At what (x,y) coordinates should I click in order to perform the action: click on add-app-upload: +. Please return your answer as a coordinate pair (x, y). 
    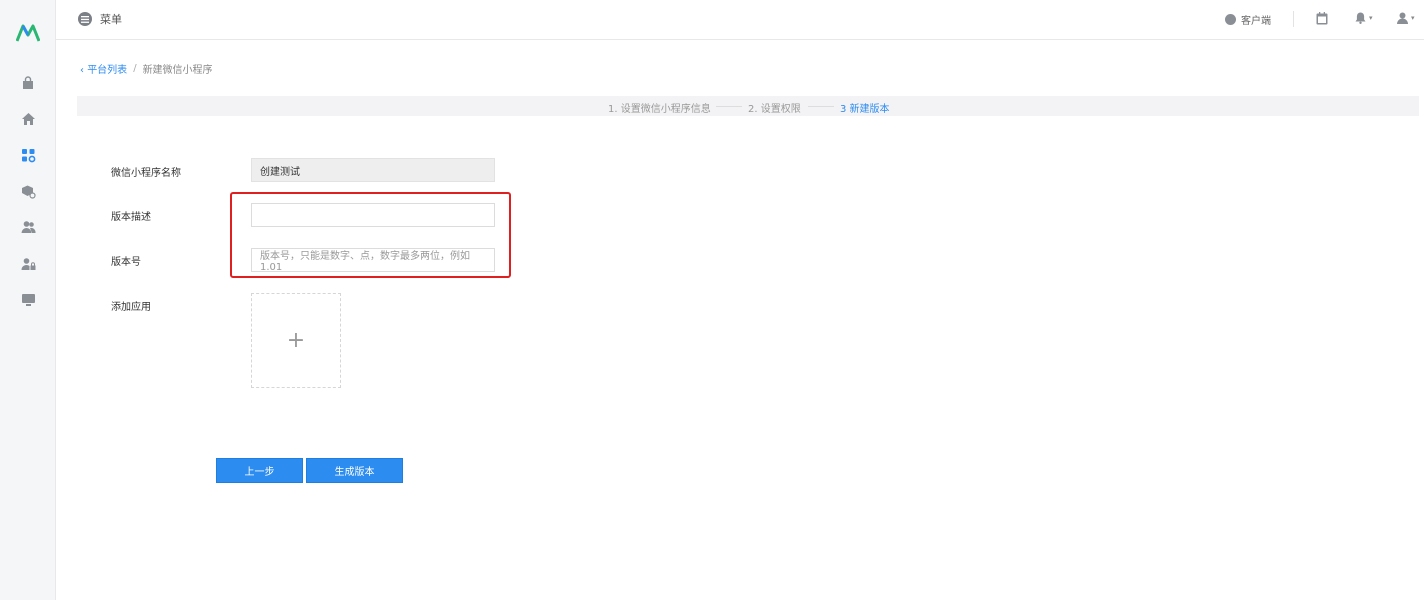
    Looking at the image, I should click on (296, 340).